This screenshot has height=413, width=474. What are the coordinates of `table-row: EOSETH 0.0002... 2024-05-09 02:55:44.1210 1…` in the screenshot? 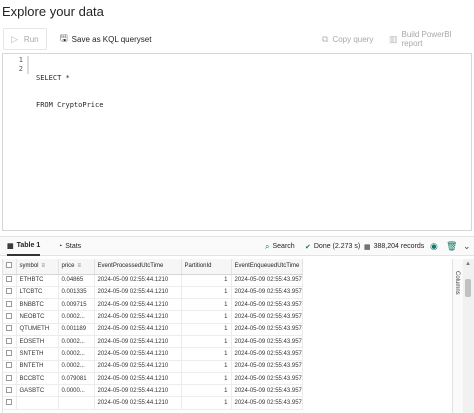 It's located at (153, 342).